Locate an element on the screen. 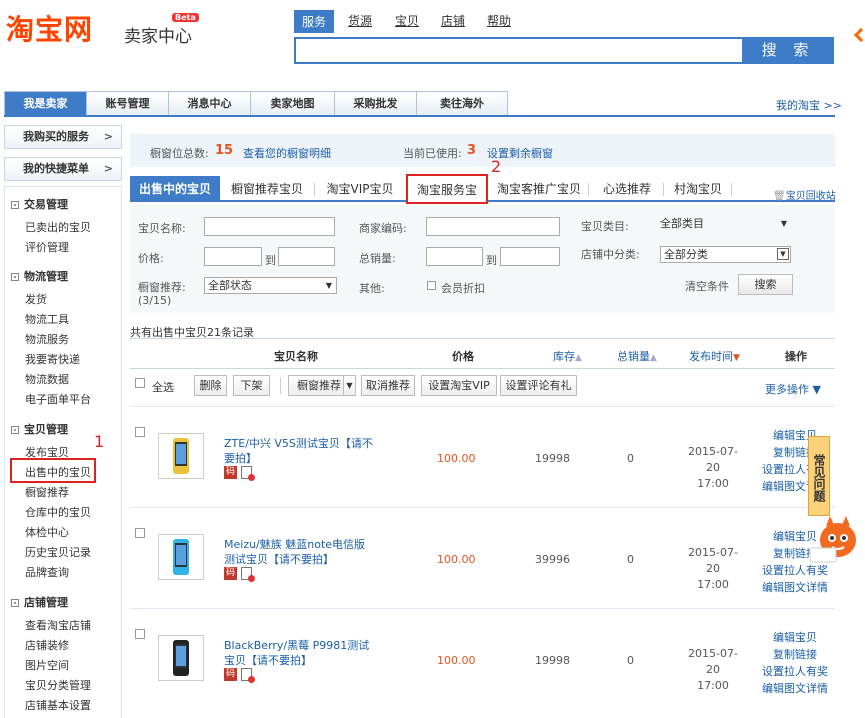  set-review-gift-button: 设置评论有礼 is located at coordinates (538, 385).